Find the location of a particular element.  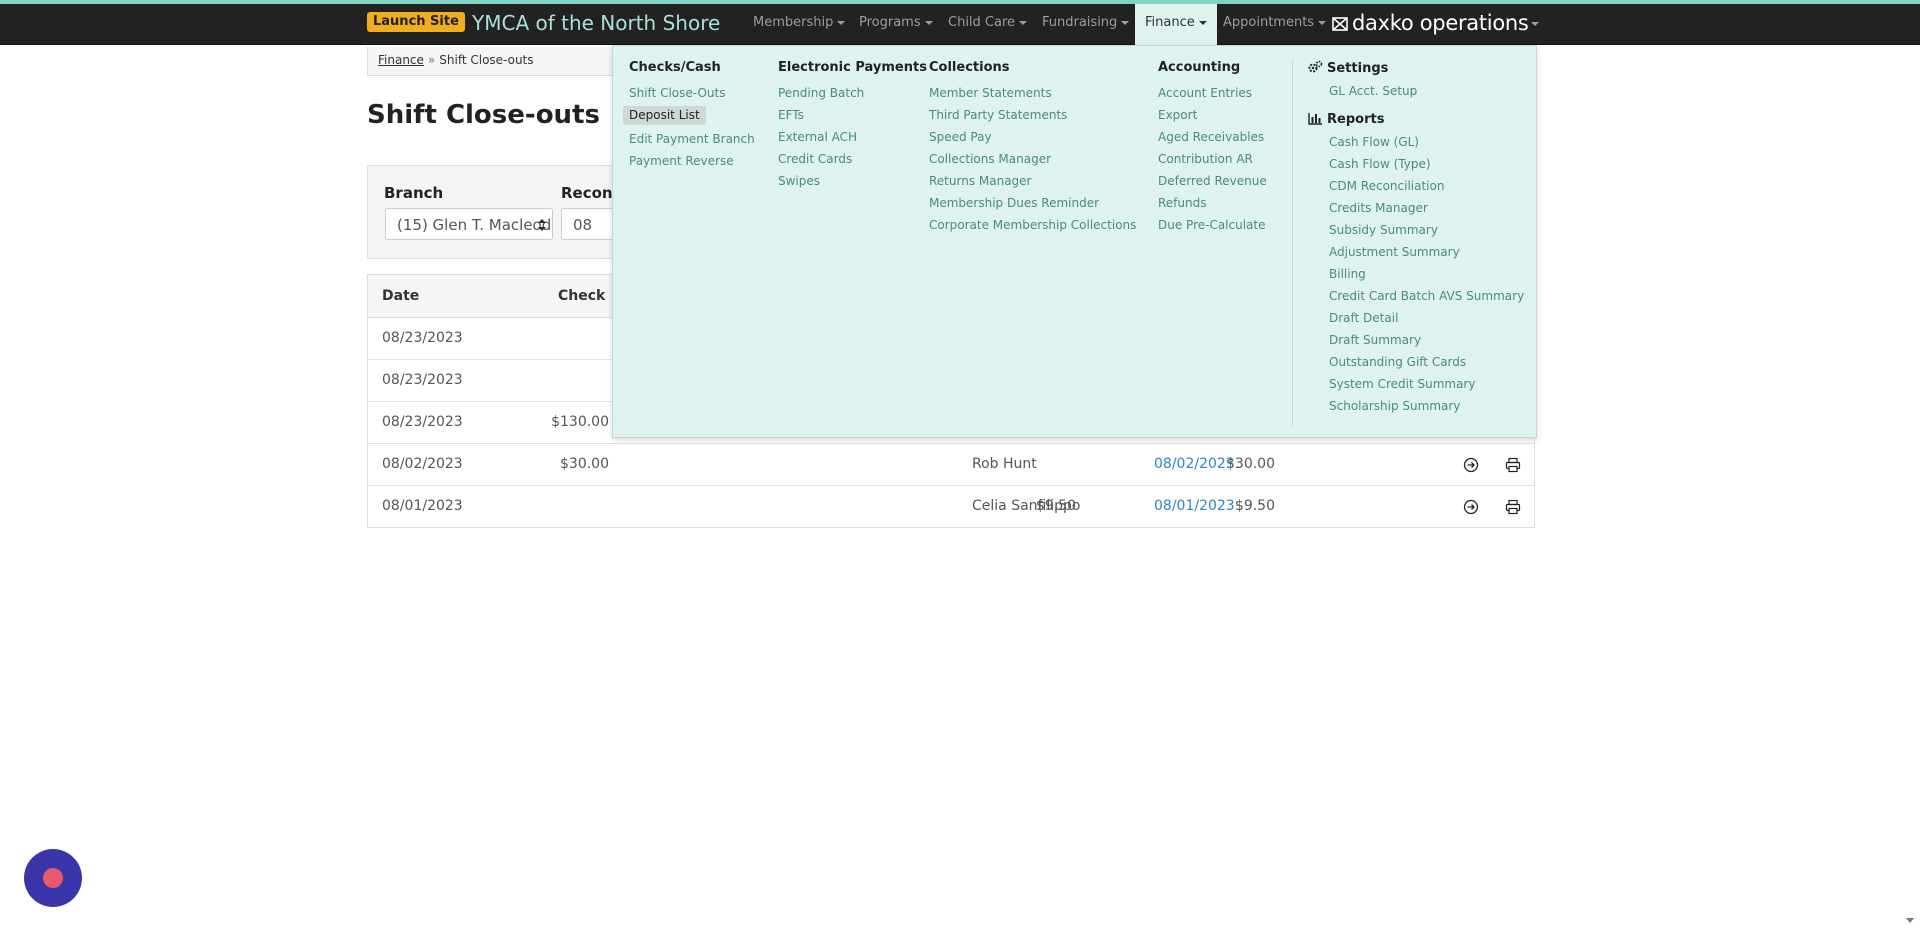

menu-item-efts: EFTs is located at coordinates (852, 115).